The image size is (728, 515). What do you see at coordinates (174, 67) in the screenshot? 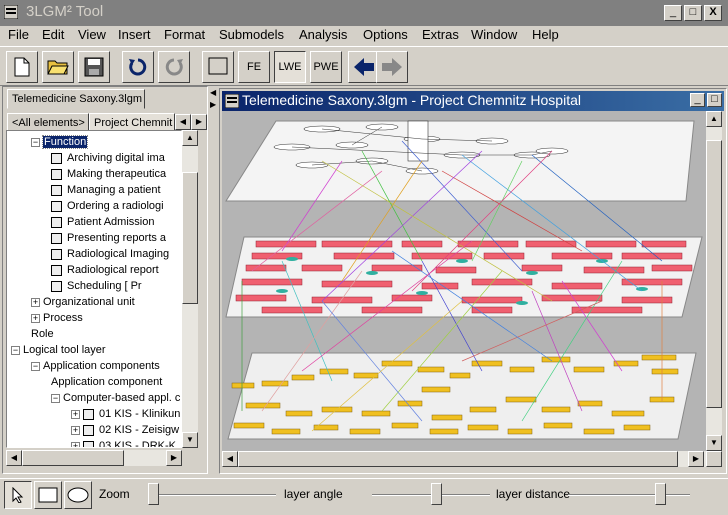
I see `redo-button` at bounding box center [174, 67].